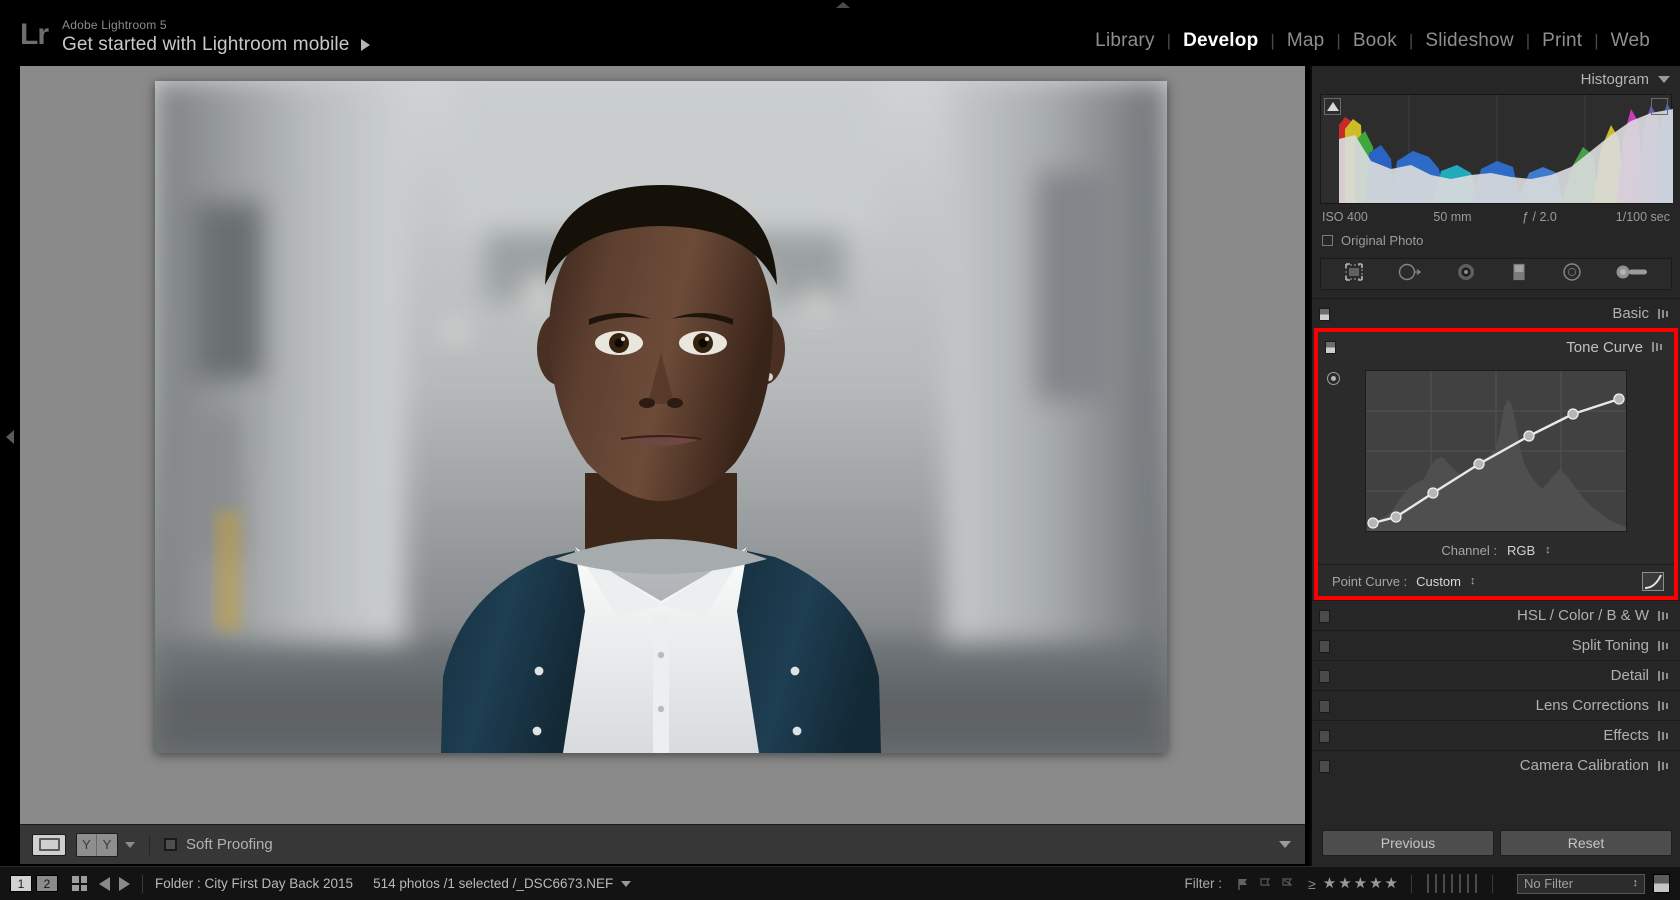 This screenshot has height=900, width=1680. What do you see at coordinates (1519, 274) in the screenshot?
I see `graduated-filter-tool` at bounding box center [1519, 274].